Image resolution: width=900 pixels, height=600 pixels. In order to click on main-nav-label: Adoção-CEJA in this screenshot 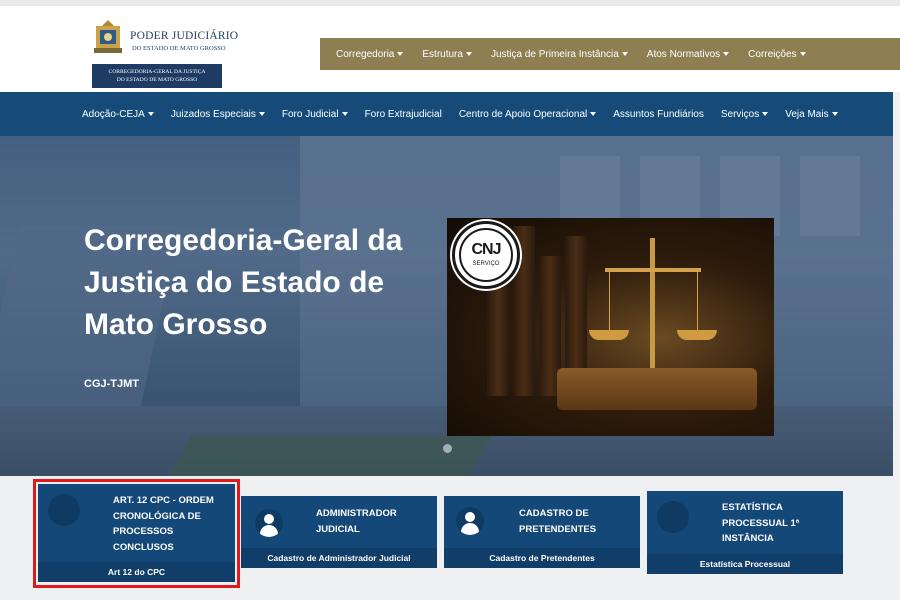, I will do `click(113, 114)`.